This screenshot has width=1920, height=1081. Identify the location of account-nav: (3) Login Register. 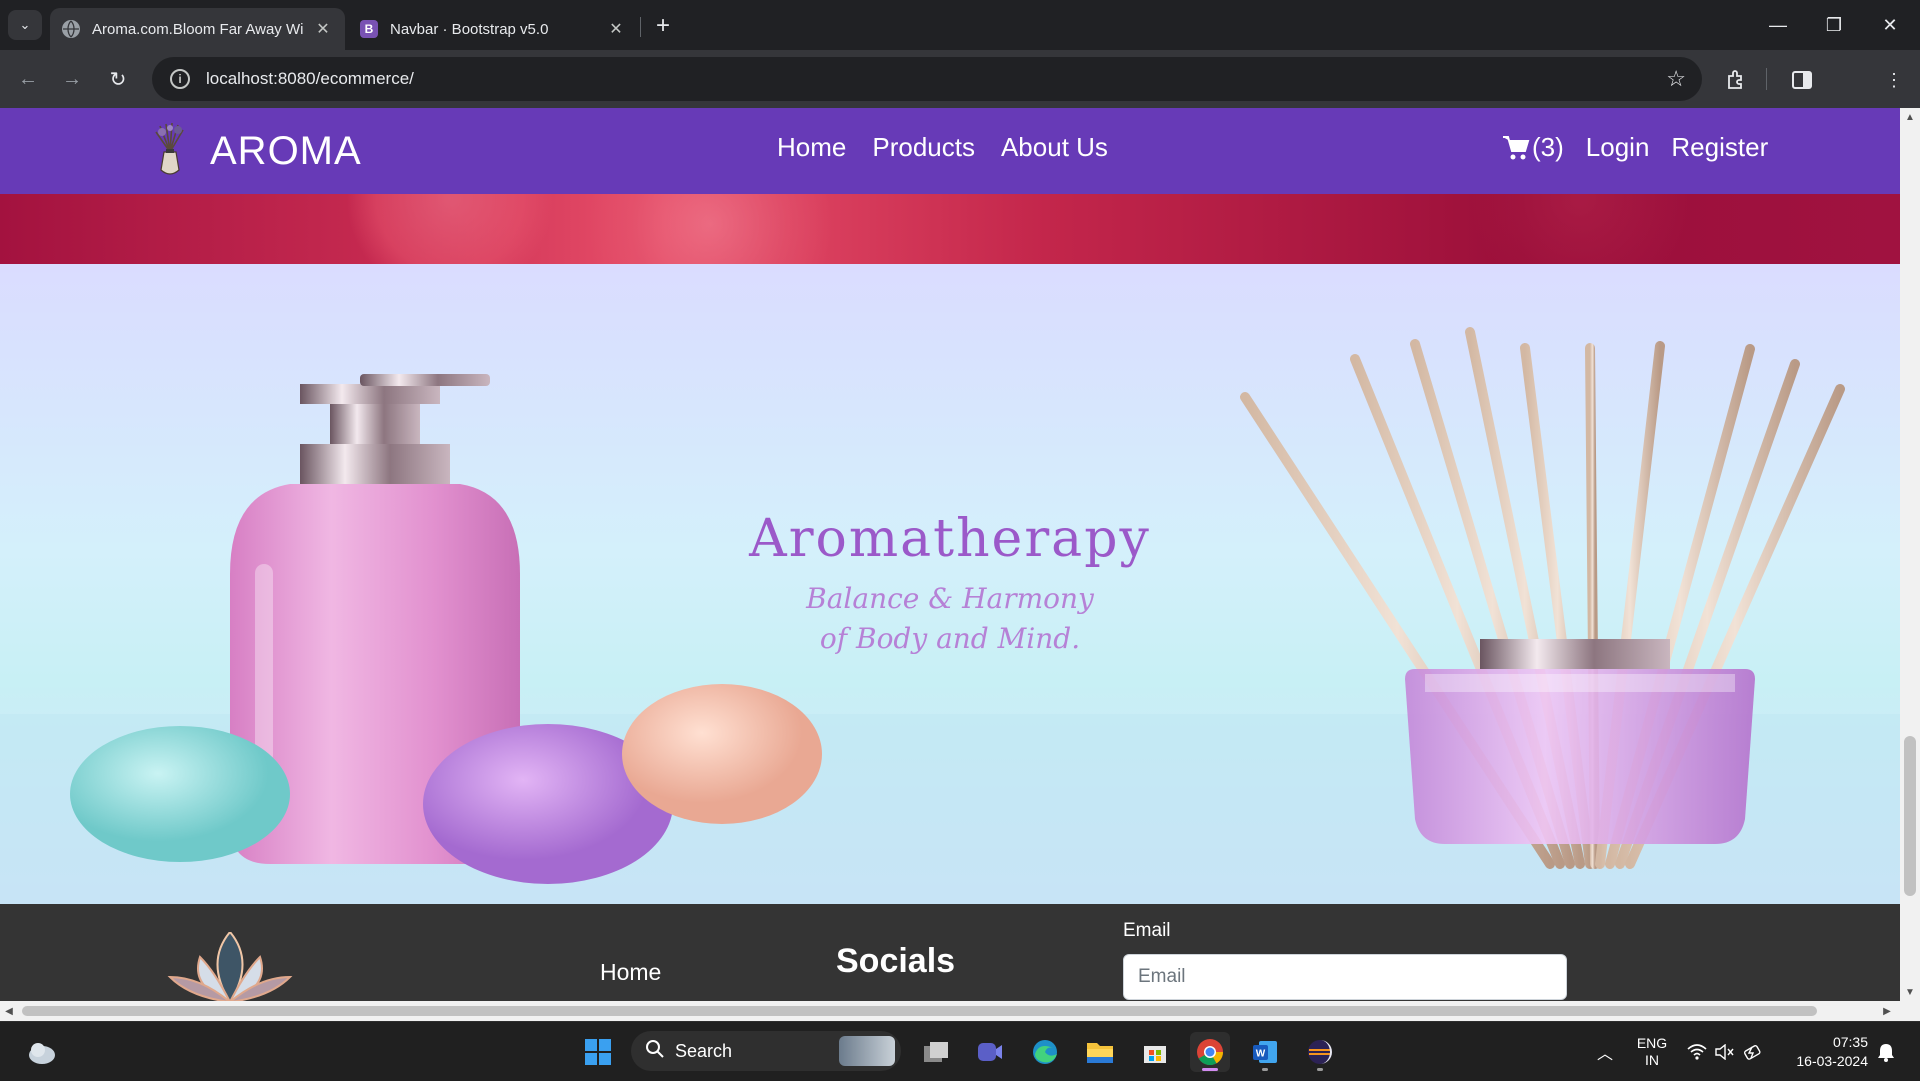
(1635, 147).